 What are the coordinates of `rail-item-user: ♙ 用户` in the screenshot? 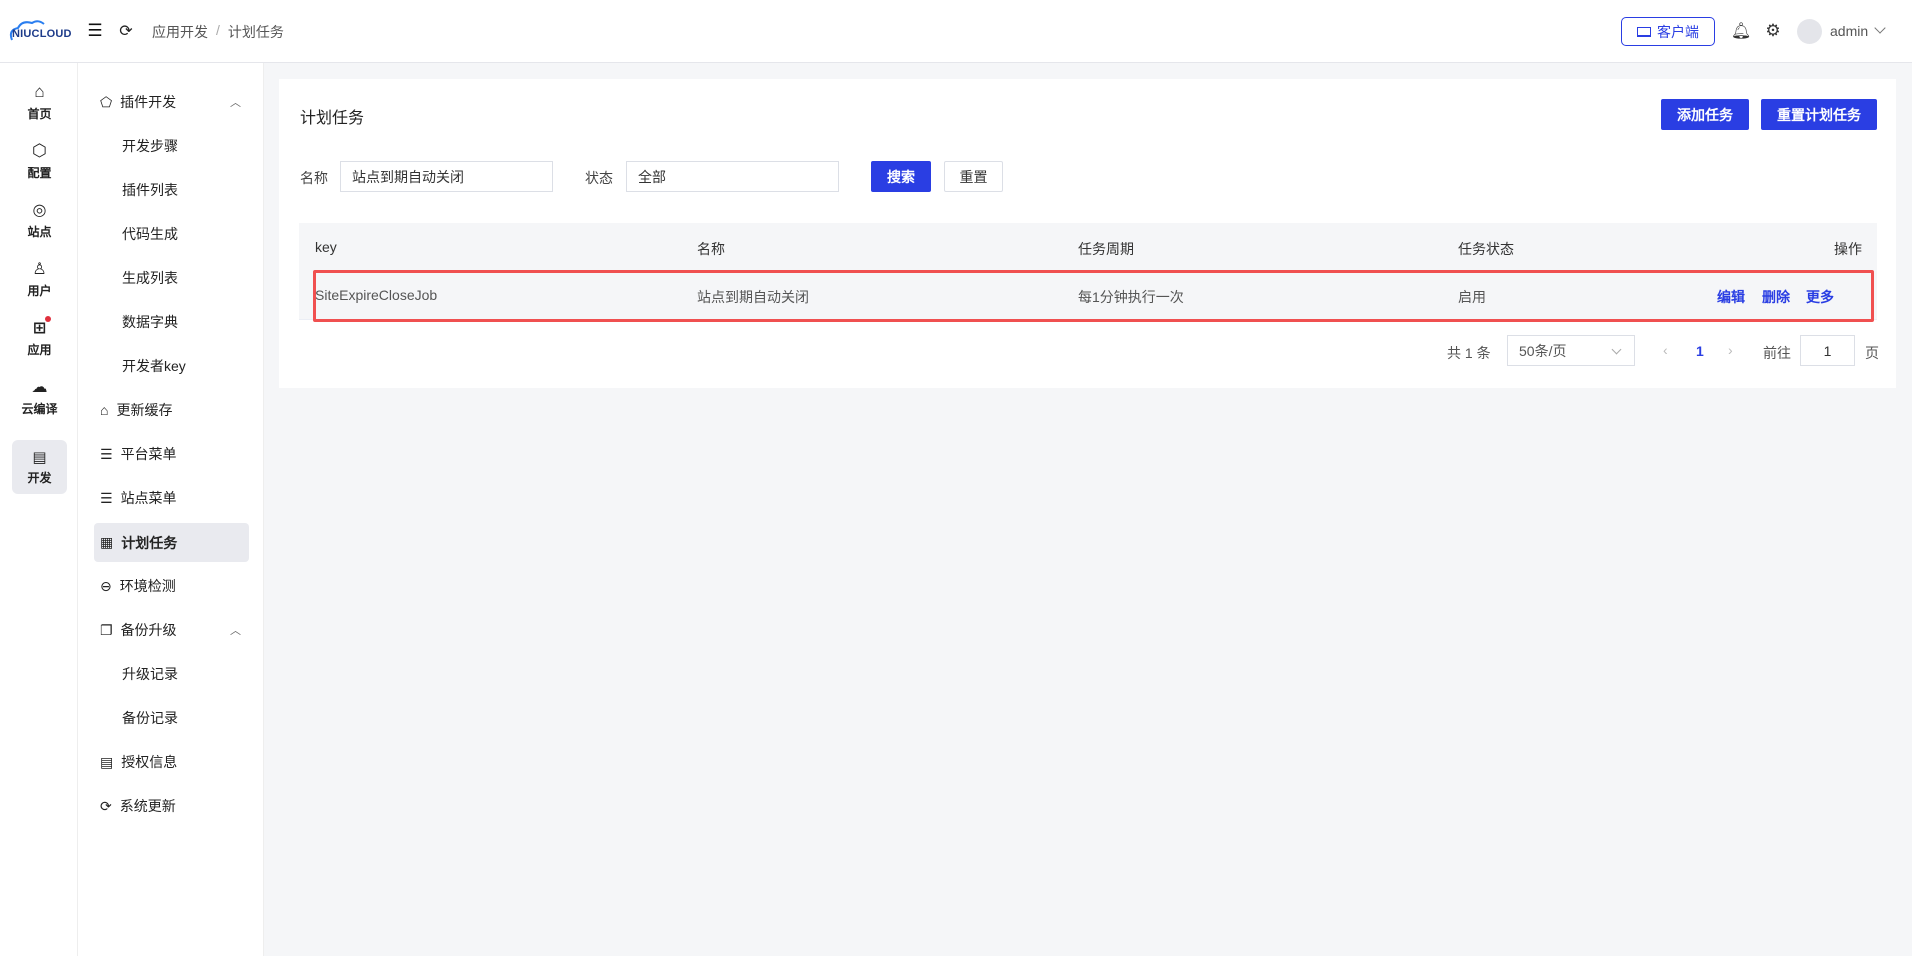 It's located at (39, 279).